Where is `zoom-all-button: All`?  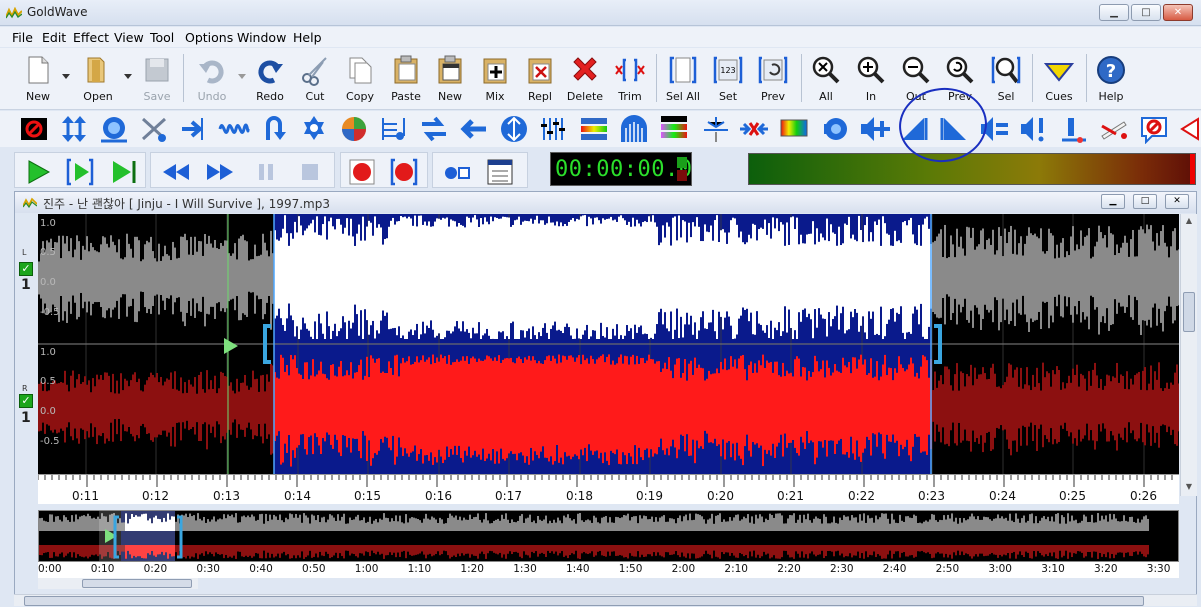
zoom-all-button: All is located at coordinates (826, 78).